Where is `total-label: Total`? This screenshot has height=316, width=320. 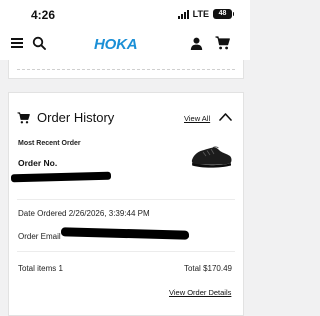
total-label: Total is located at coordinates (192, 268).